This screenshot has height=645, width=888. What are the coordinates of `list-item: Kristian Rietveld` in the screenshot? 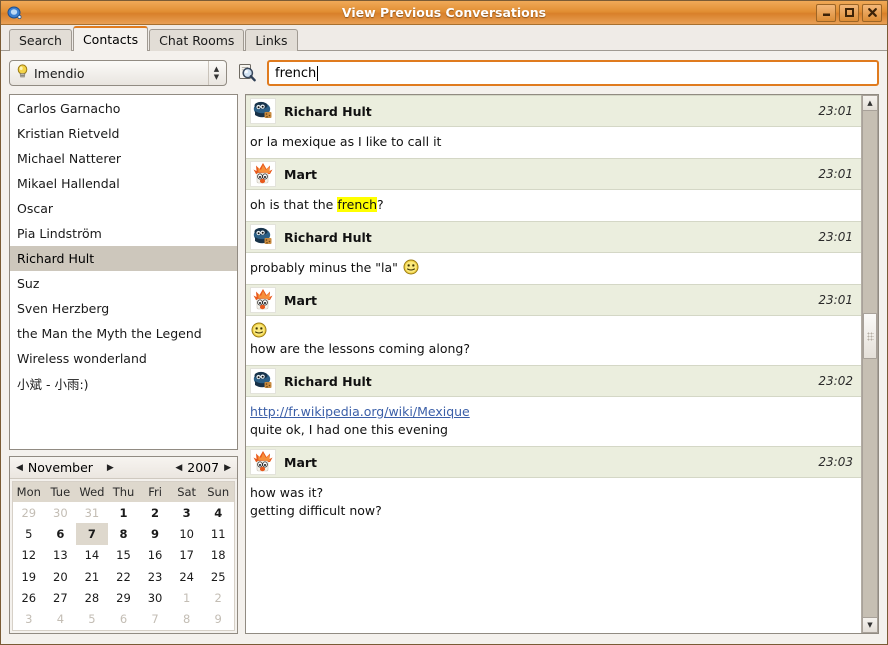 It's located at (123, 133).